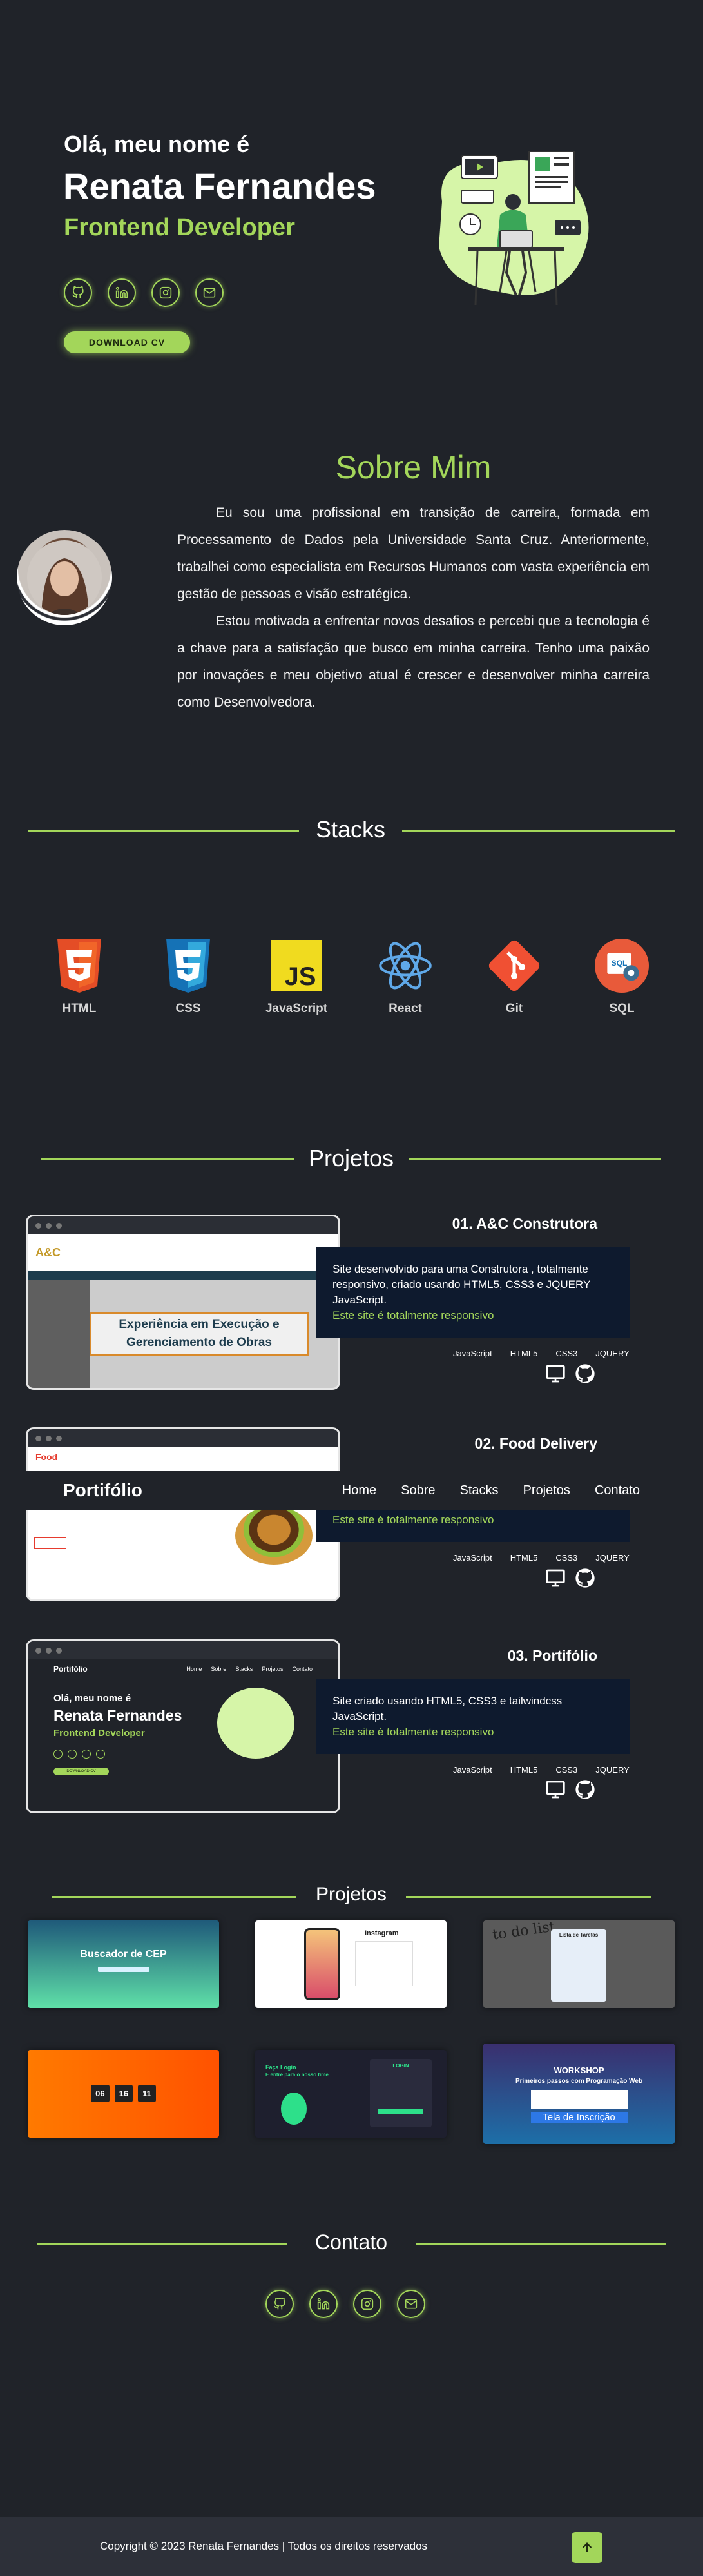  I want to click on nav-link-stacks: Stacks, so click(479, 1491).